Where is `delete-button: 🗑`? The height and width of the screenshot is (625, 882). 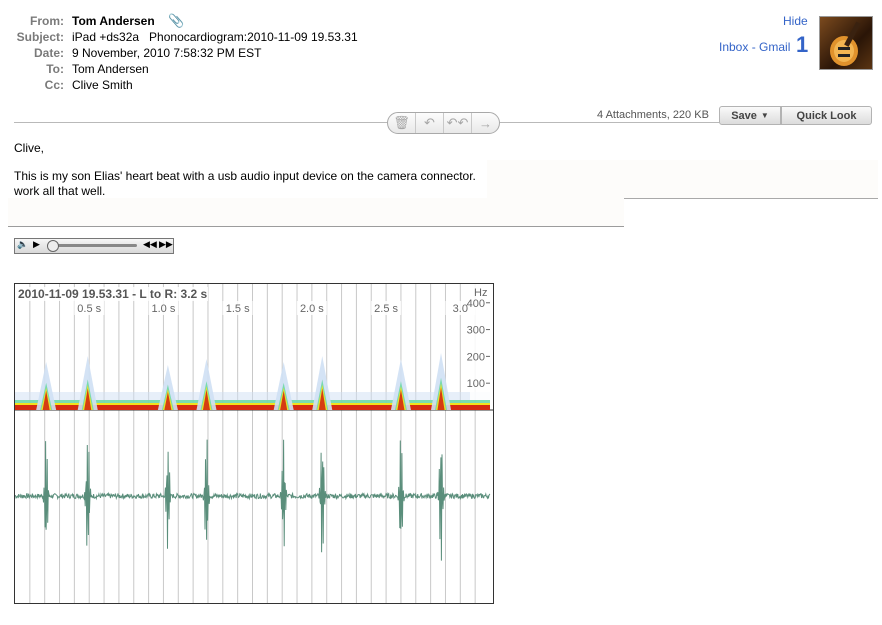
delete-button: 🗑 is located at coordinates (402, 123).